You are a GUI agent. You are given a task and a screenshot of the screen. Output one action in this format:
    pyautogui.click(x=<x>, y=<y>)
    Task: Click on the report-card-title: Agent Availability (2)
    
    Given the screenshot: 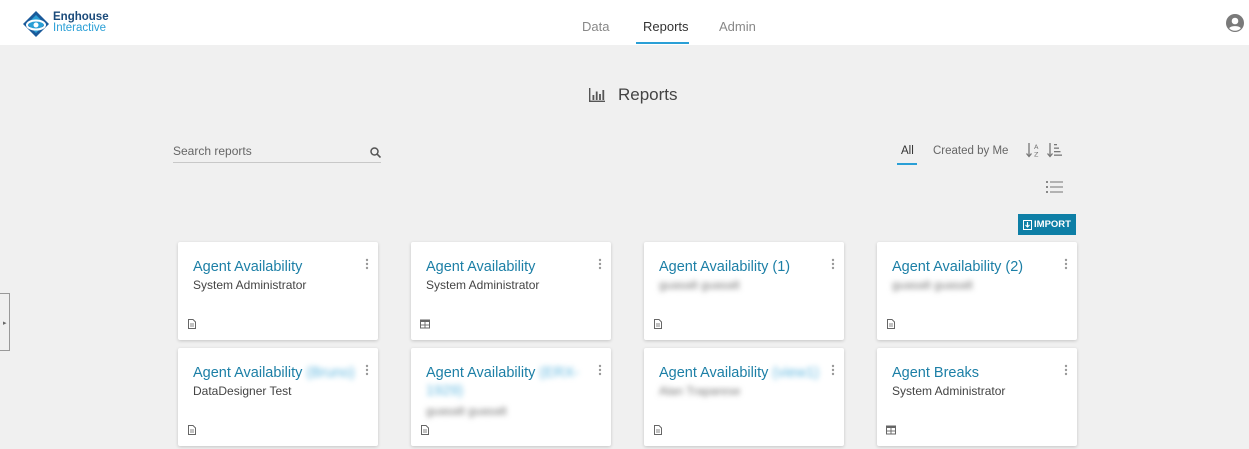 What is the action you would take?
    pyautogui.click(x=974, y=267)
    